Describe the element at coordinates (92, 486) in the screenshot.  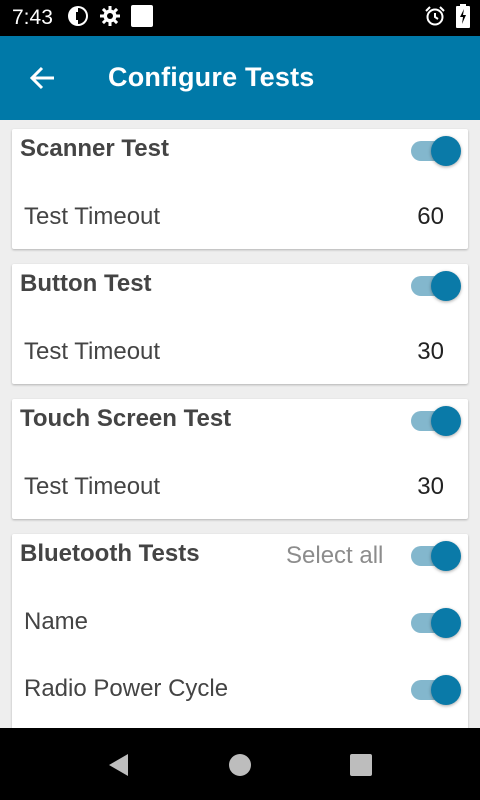
I see `touch-timeout-label: Test Timeout` at that location.